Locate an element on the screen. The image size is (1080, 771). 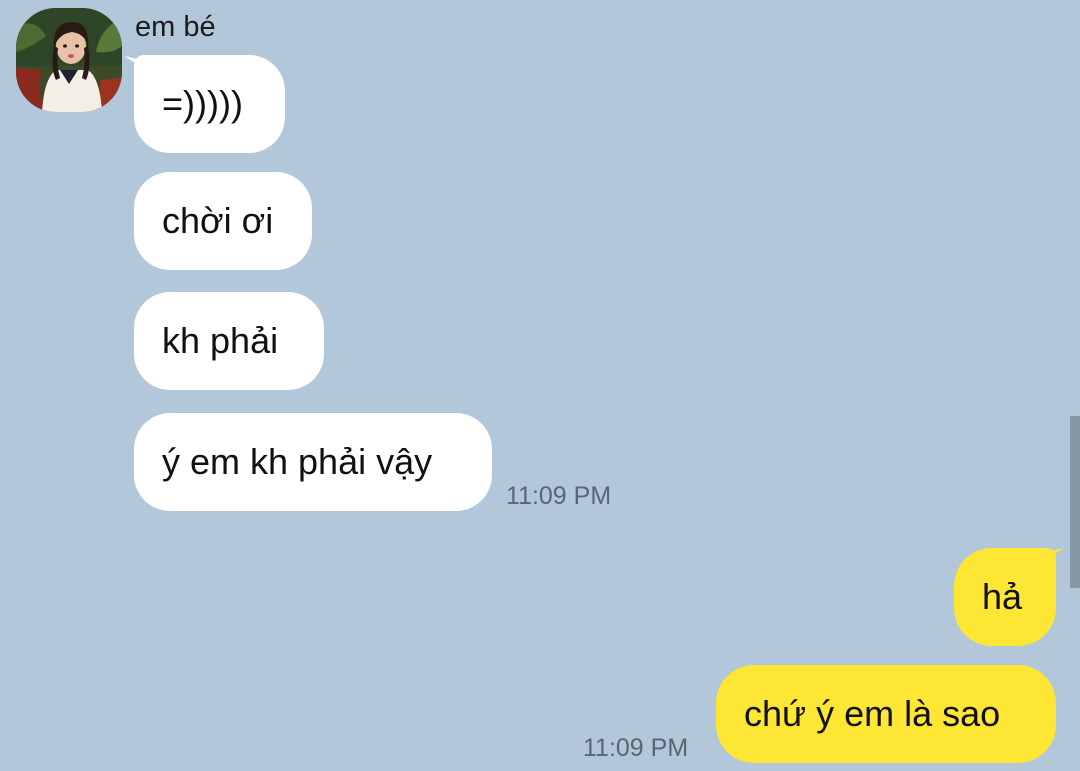
outgoing-message-1: hả is located at coordinates (1005, 597).